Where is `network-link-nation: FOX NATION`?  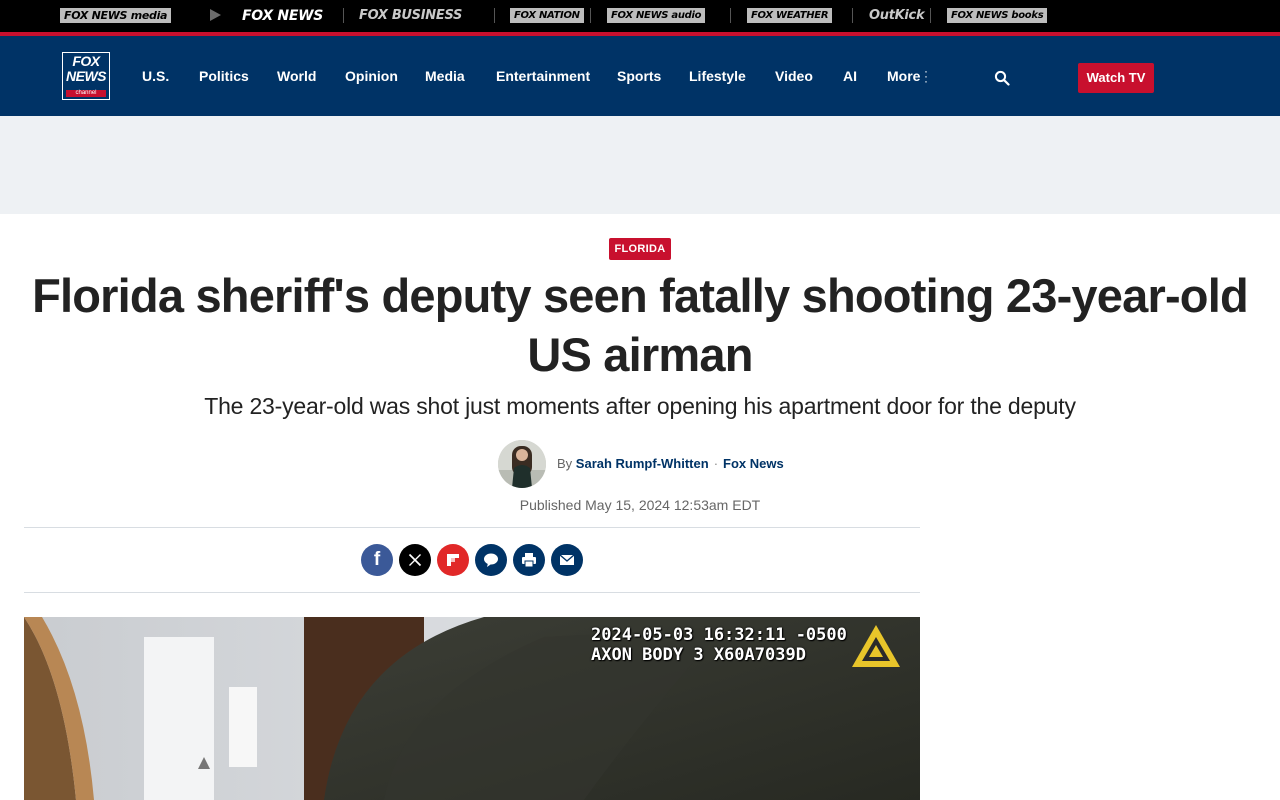
network-link-nation: FOX NATION is located at coordinates (547, 15).